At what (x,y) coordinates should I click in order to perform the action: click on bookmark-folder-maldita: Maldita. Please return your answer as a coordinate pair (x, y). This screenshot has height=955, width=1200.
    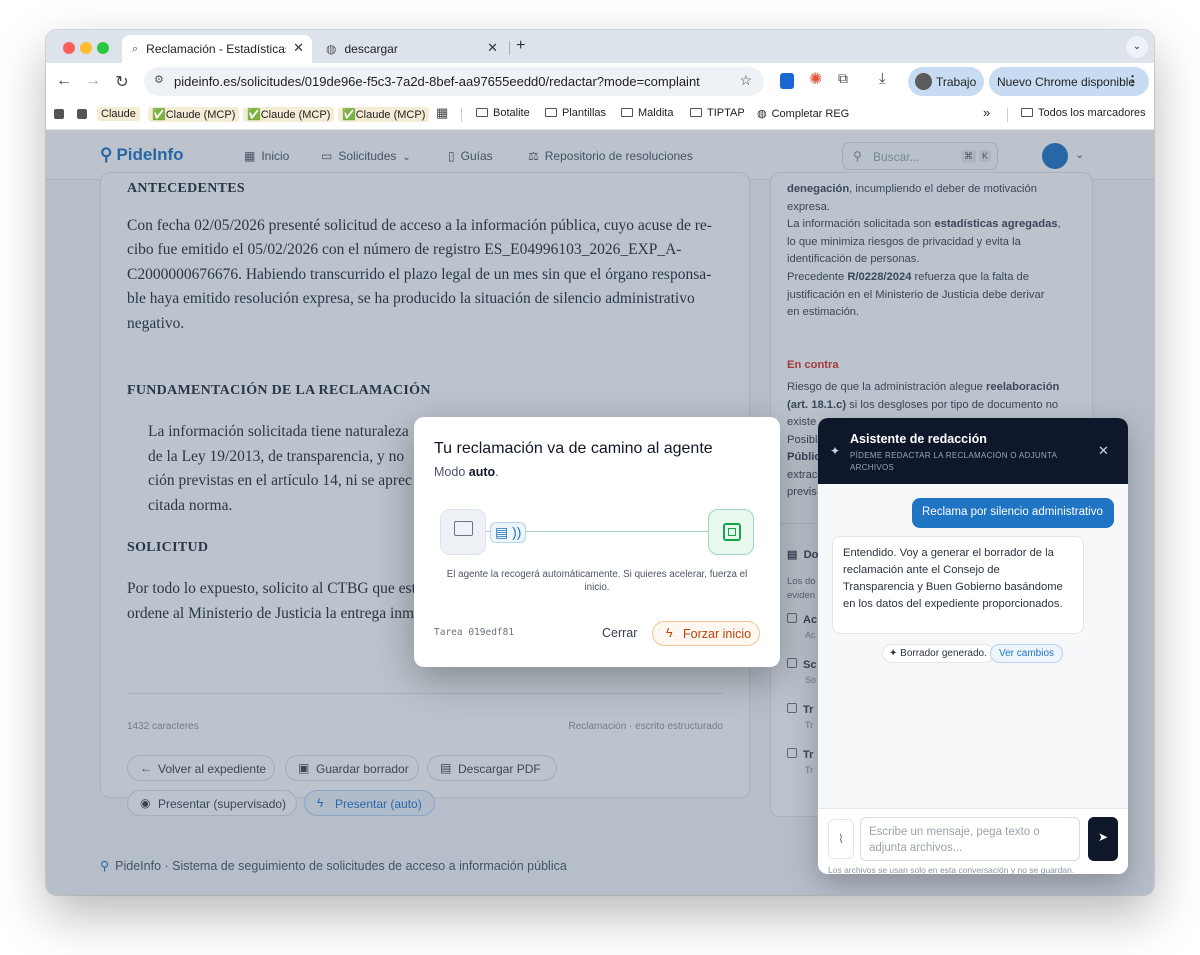
    Looking at the image, I should click on (647, 113).